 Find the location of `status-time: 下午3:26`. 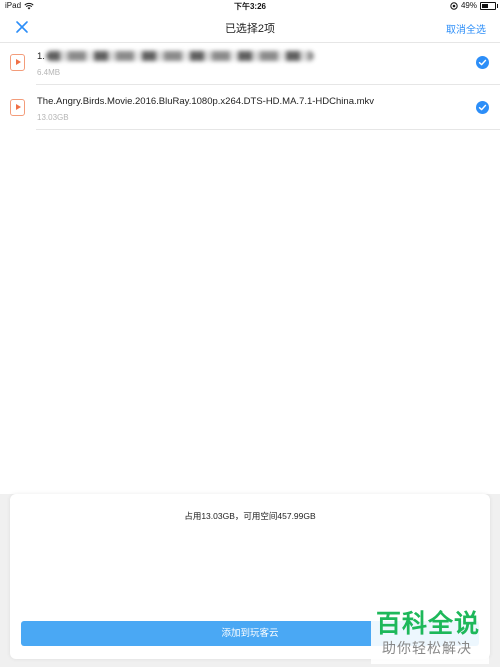

status-time: 下午3:26 is located at coordinates (249, 6).